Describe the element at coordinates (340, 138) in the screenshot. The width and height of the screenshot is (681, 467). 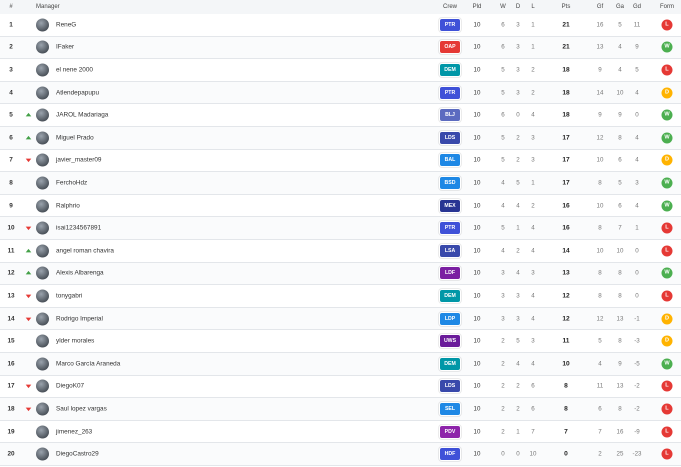
I see `table-row: 6 Miguel Prado LDS 10 5 2 3 17 12 8 4 W` at that location.